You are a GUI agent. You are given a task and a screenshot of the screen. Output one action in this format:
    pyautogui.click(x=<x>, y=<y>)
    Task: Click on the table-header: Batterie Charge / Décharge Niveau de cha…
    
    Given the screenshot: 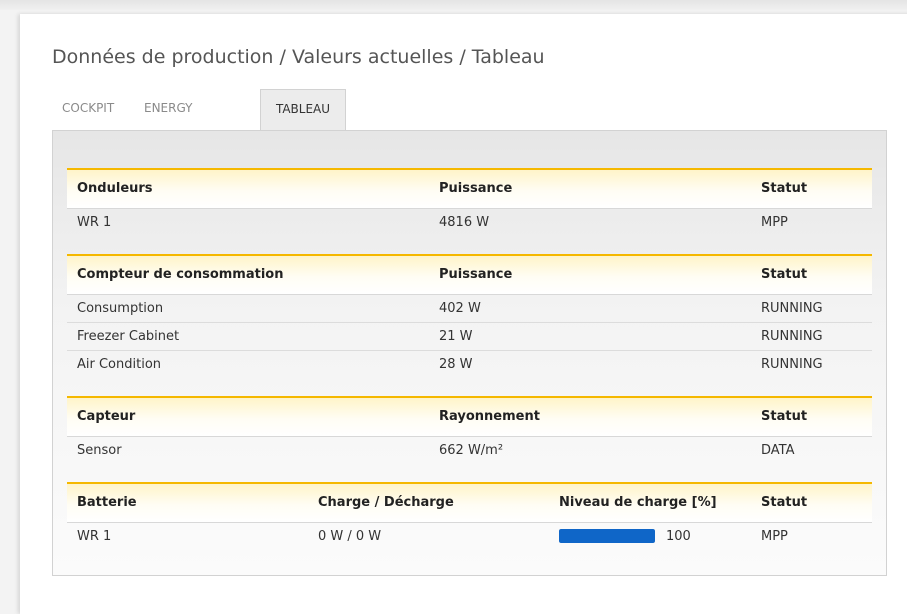 What is the action you would take?
    pyautogui.click(x=469, y=502)
    